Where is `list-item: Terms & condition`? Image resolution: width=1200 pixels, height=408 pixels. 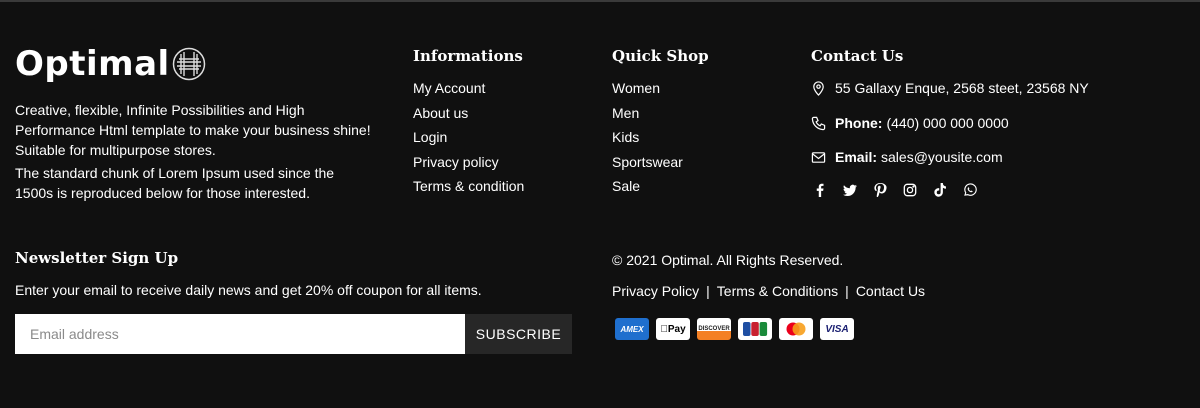
list-item: Terms & condition is located at coordinates (468, 188).